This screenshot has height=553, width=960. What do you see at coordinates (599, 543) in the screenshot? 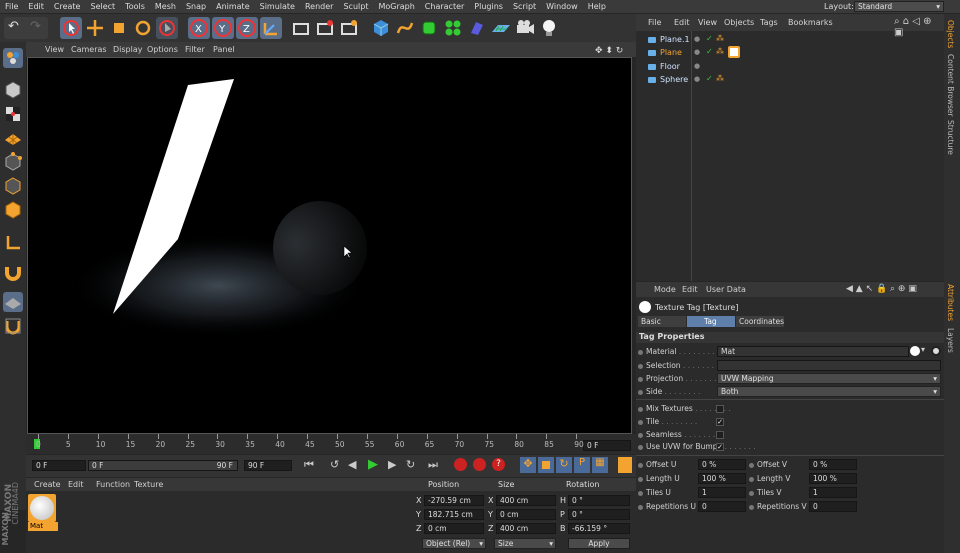
I see `apply-button: Apply` at bounding box center [599, 543].